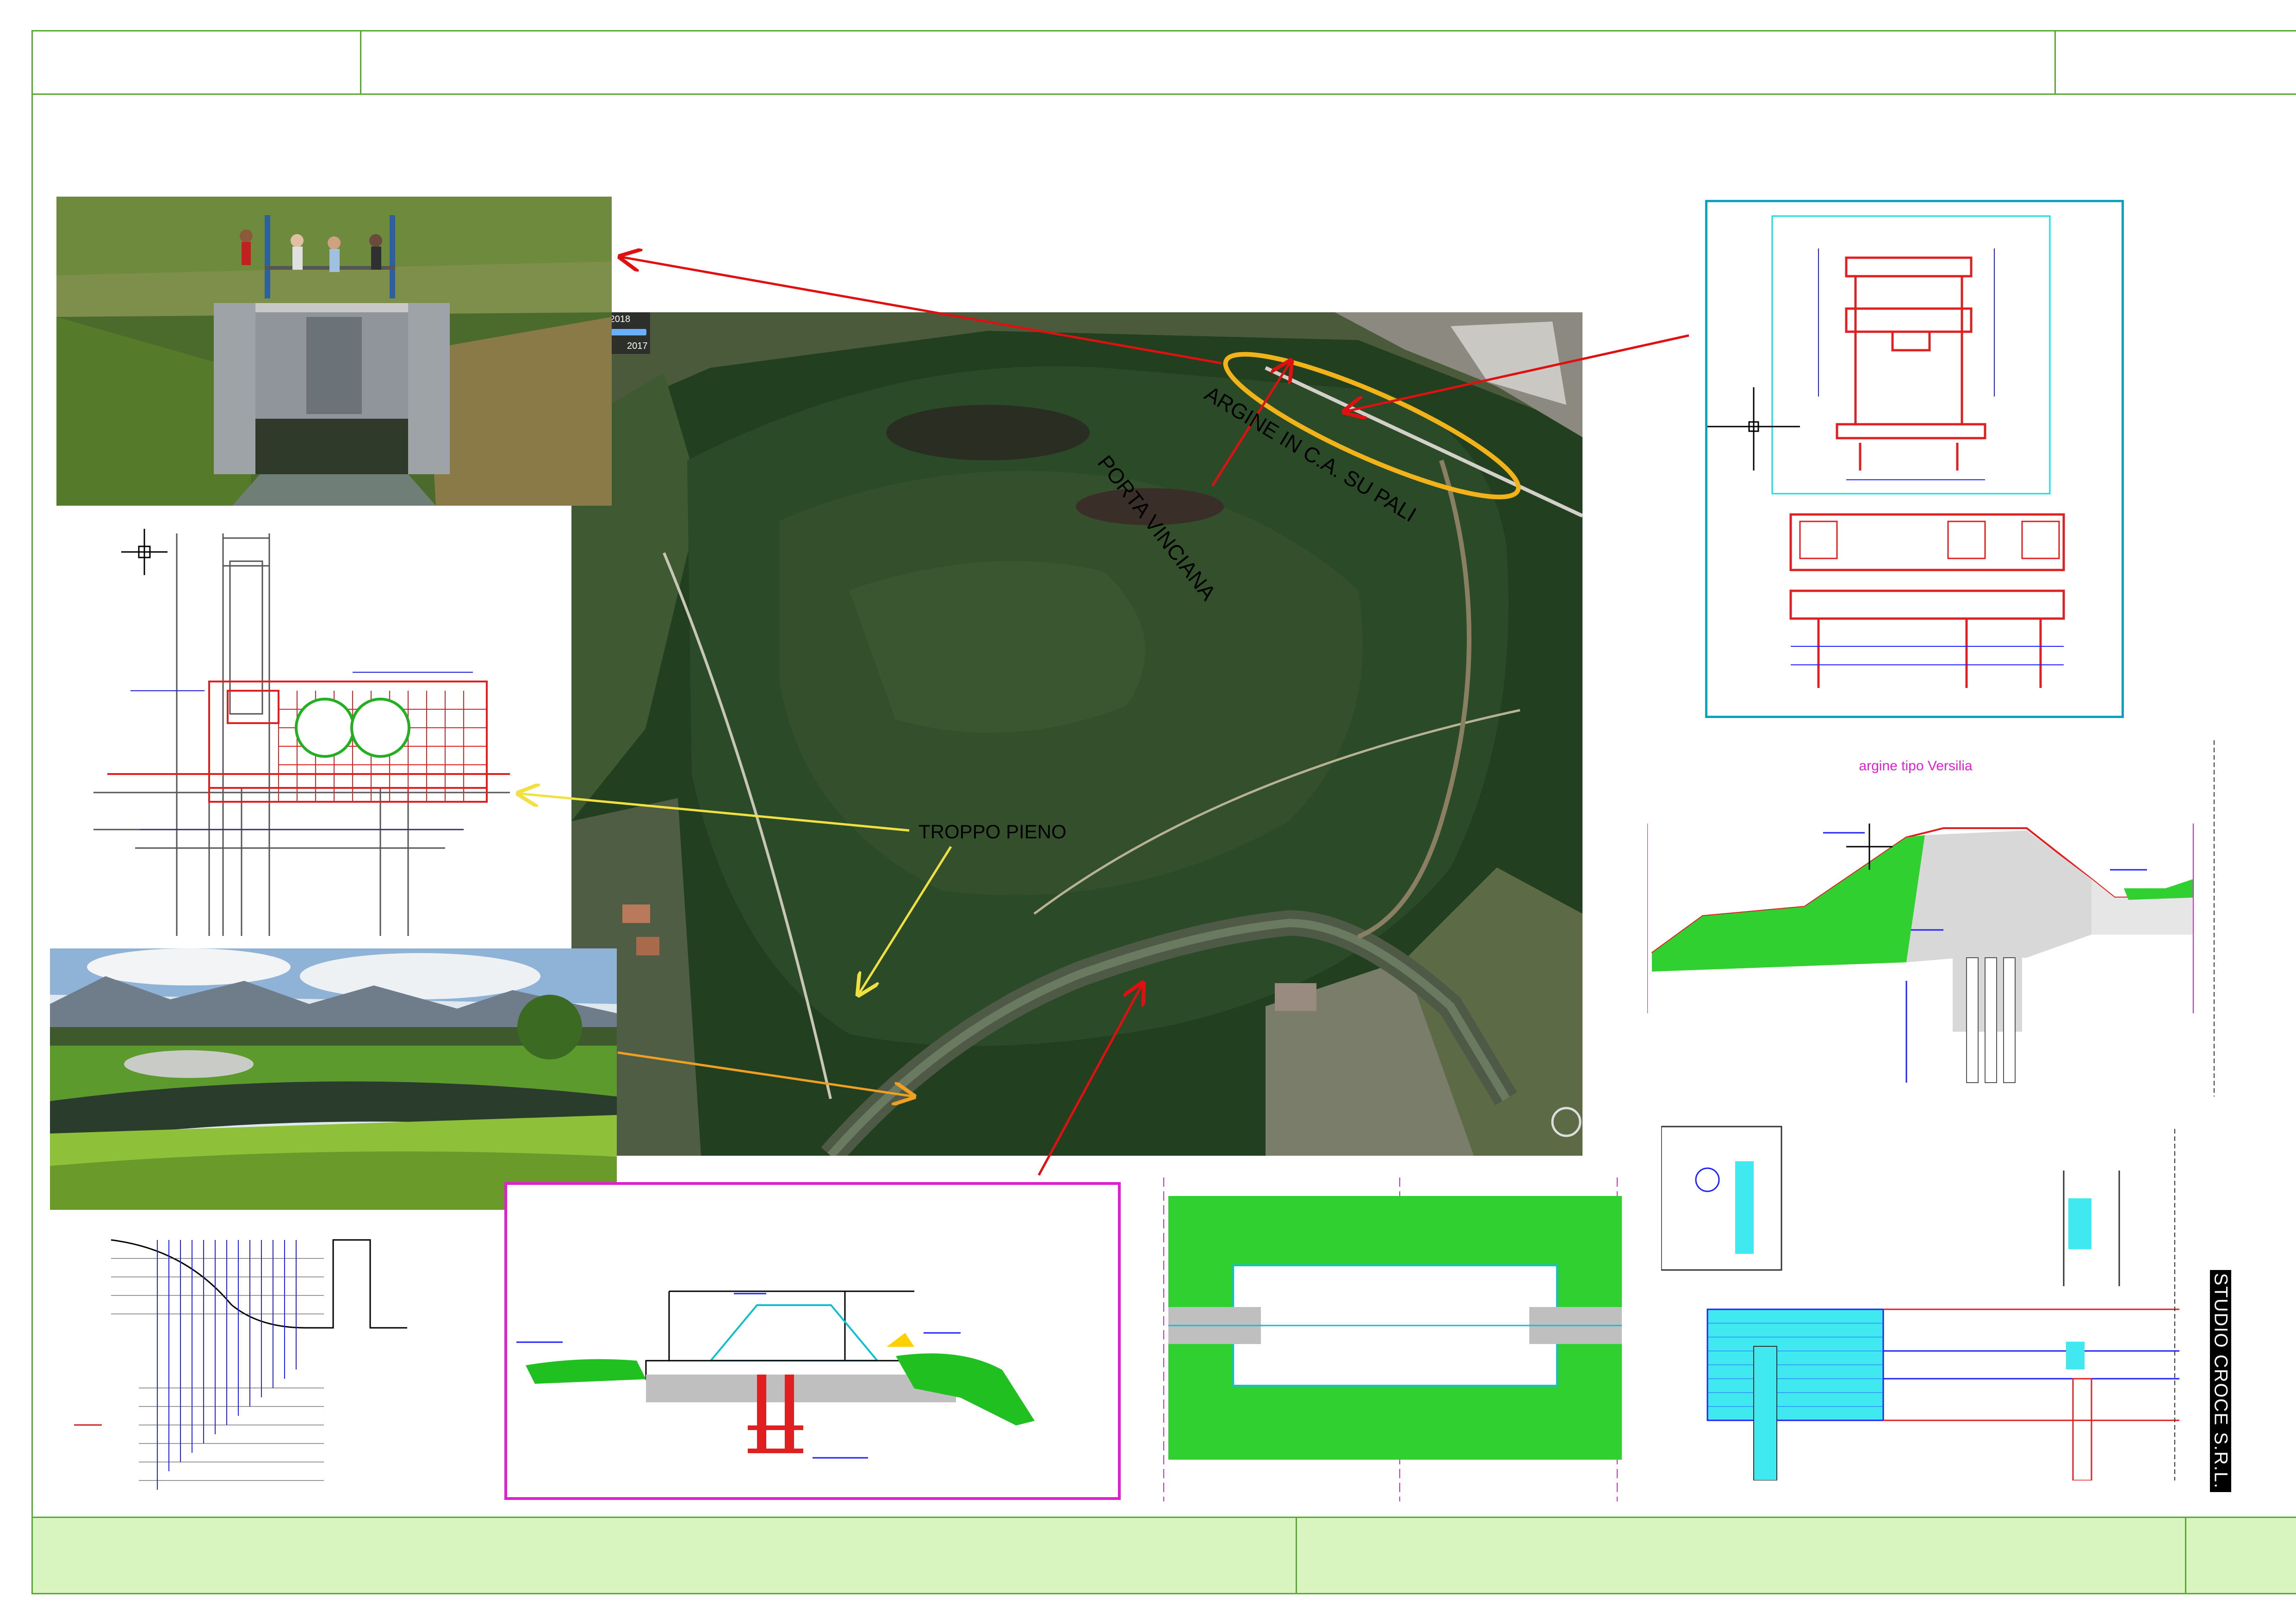 This screenshot has width=2296, height=1623. What do you see at coordinates (1517, 373) in the screenshot?
I see `arrow-from-bridge-drawing` at bounding box center [1517, 373].